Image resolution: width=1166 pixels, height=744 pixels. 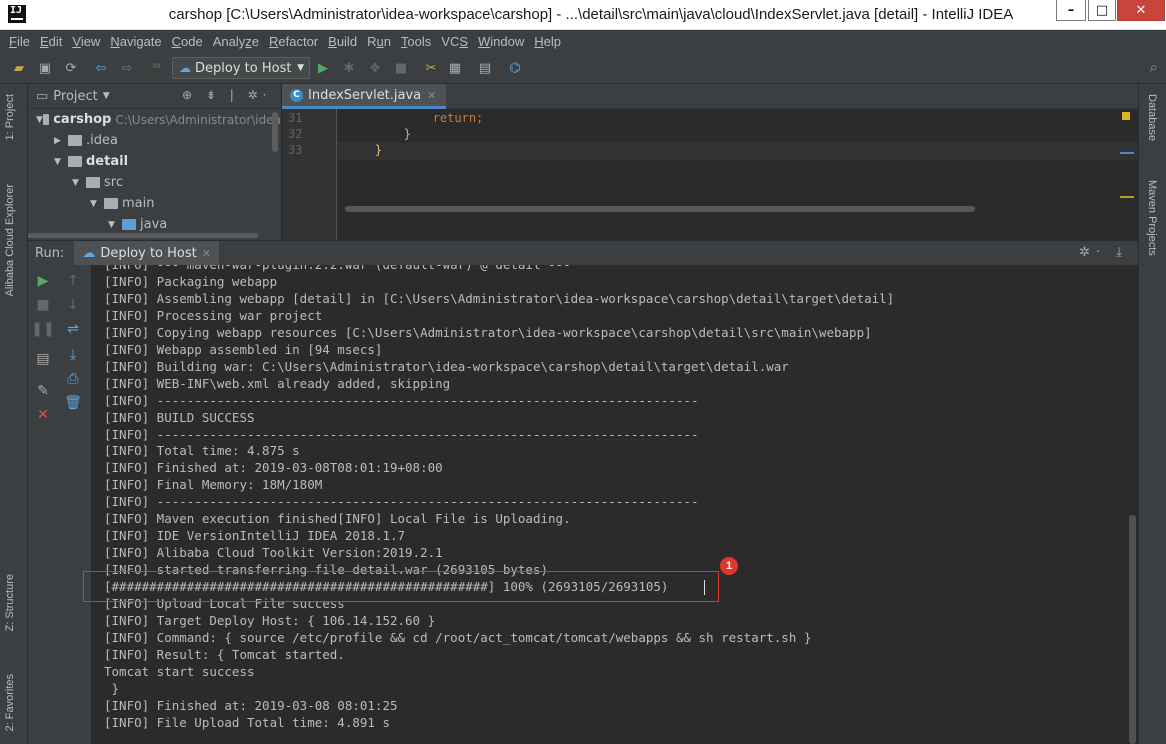 What do you see at coordinates (146, 253) in the screenshot?
I see `tab-deploy-to-host: ☁ Deploy to Host ✕` at bounding box center [146, 253].